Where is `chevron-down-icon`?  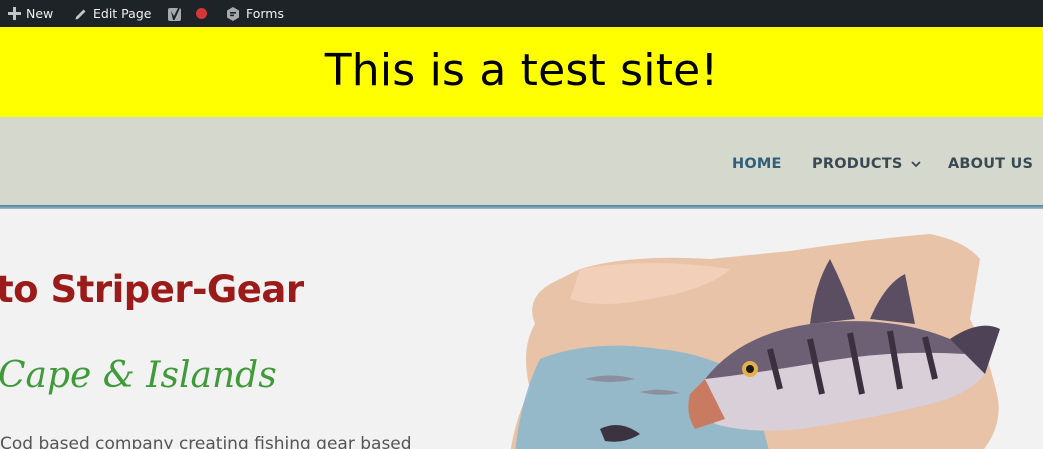
chevron-down-icon is located at coordinates (915, 164).